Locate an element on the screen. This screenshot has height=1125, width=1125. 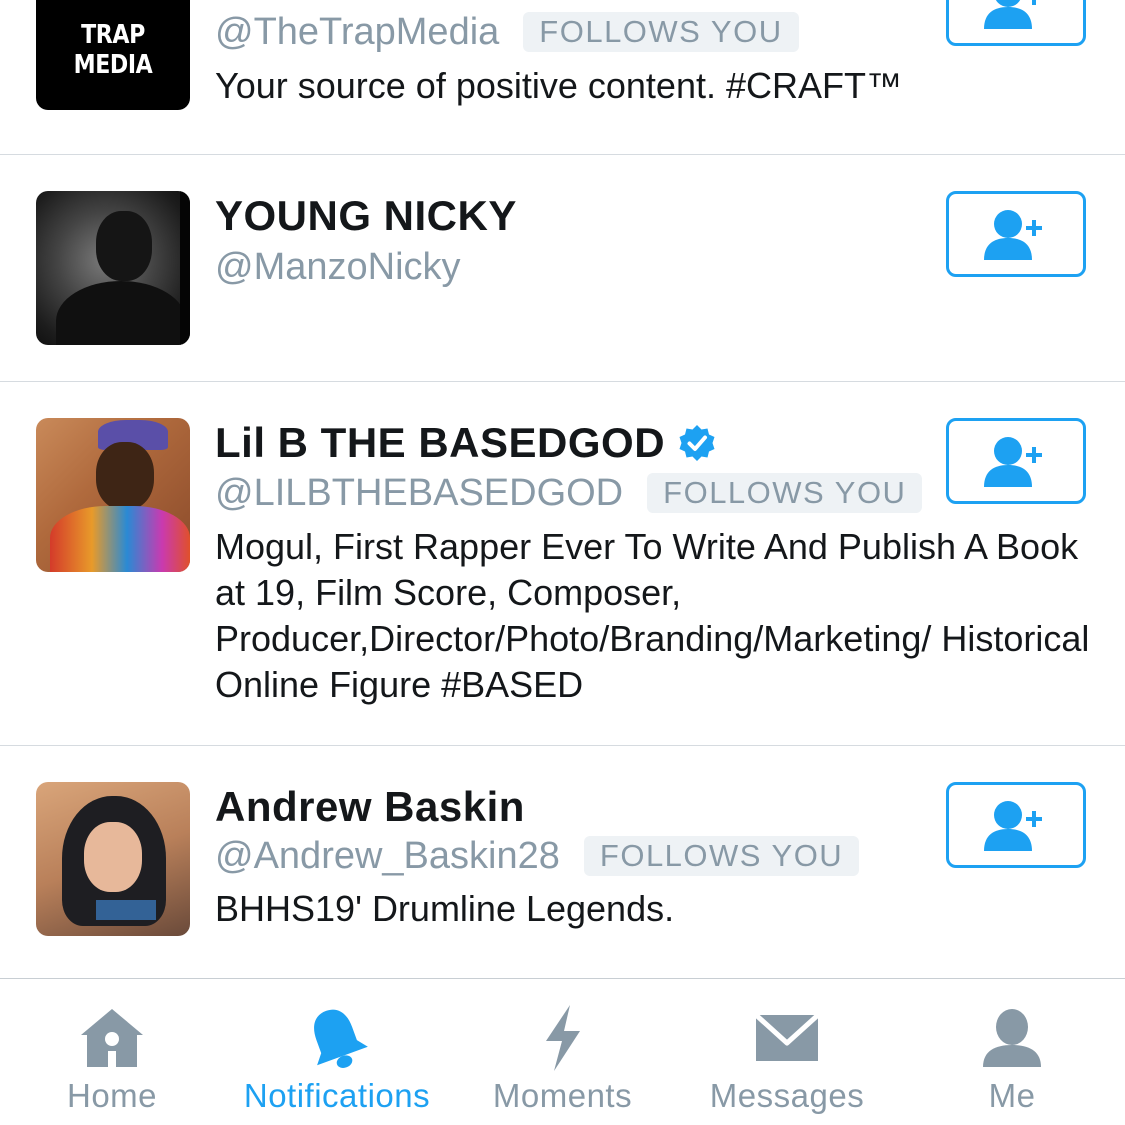
avatar: TRAP MEDIA is located at coordinates (113, 55).